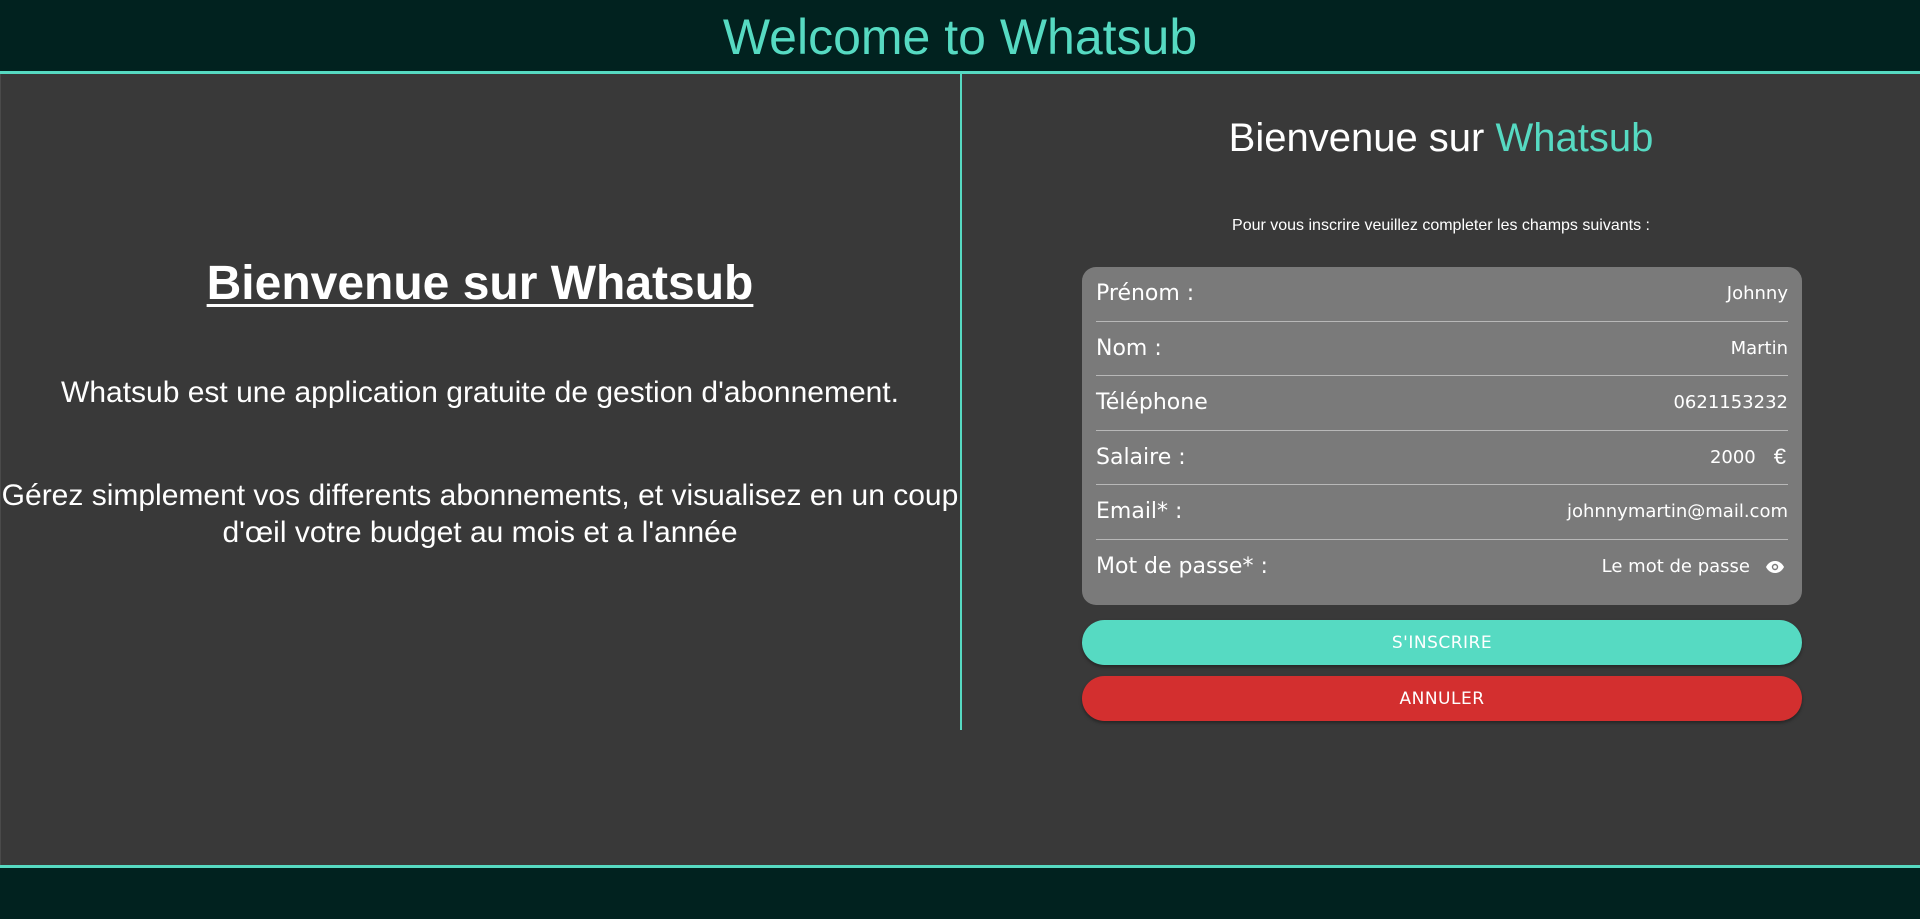 Image resolution: width=1920 pixels, height=919 pixels. I want to click on email-input, so click(1658, 512).